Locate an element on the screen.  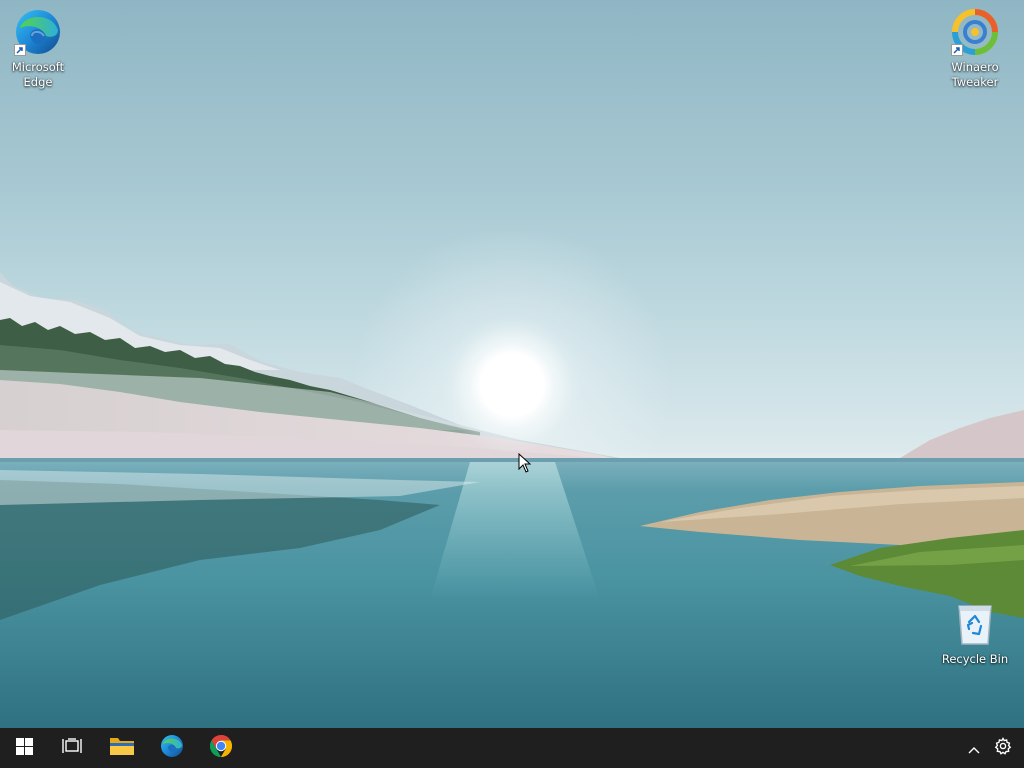
desktop-icon-winaero-tweaker: Winaero Tweaker is located at coordinates (975, 48).